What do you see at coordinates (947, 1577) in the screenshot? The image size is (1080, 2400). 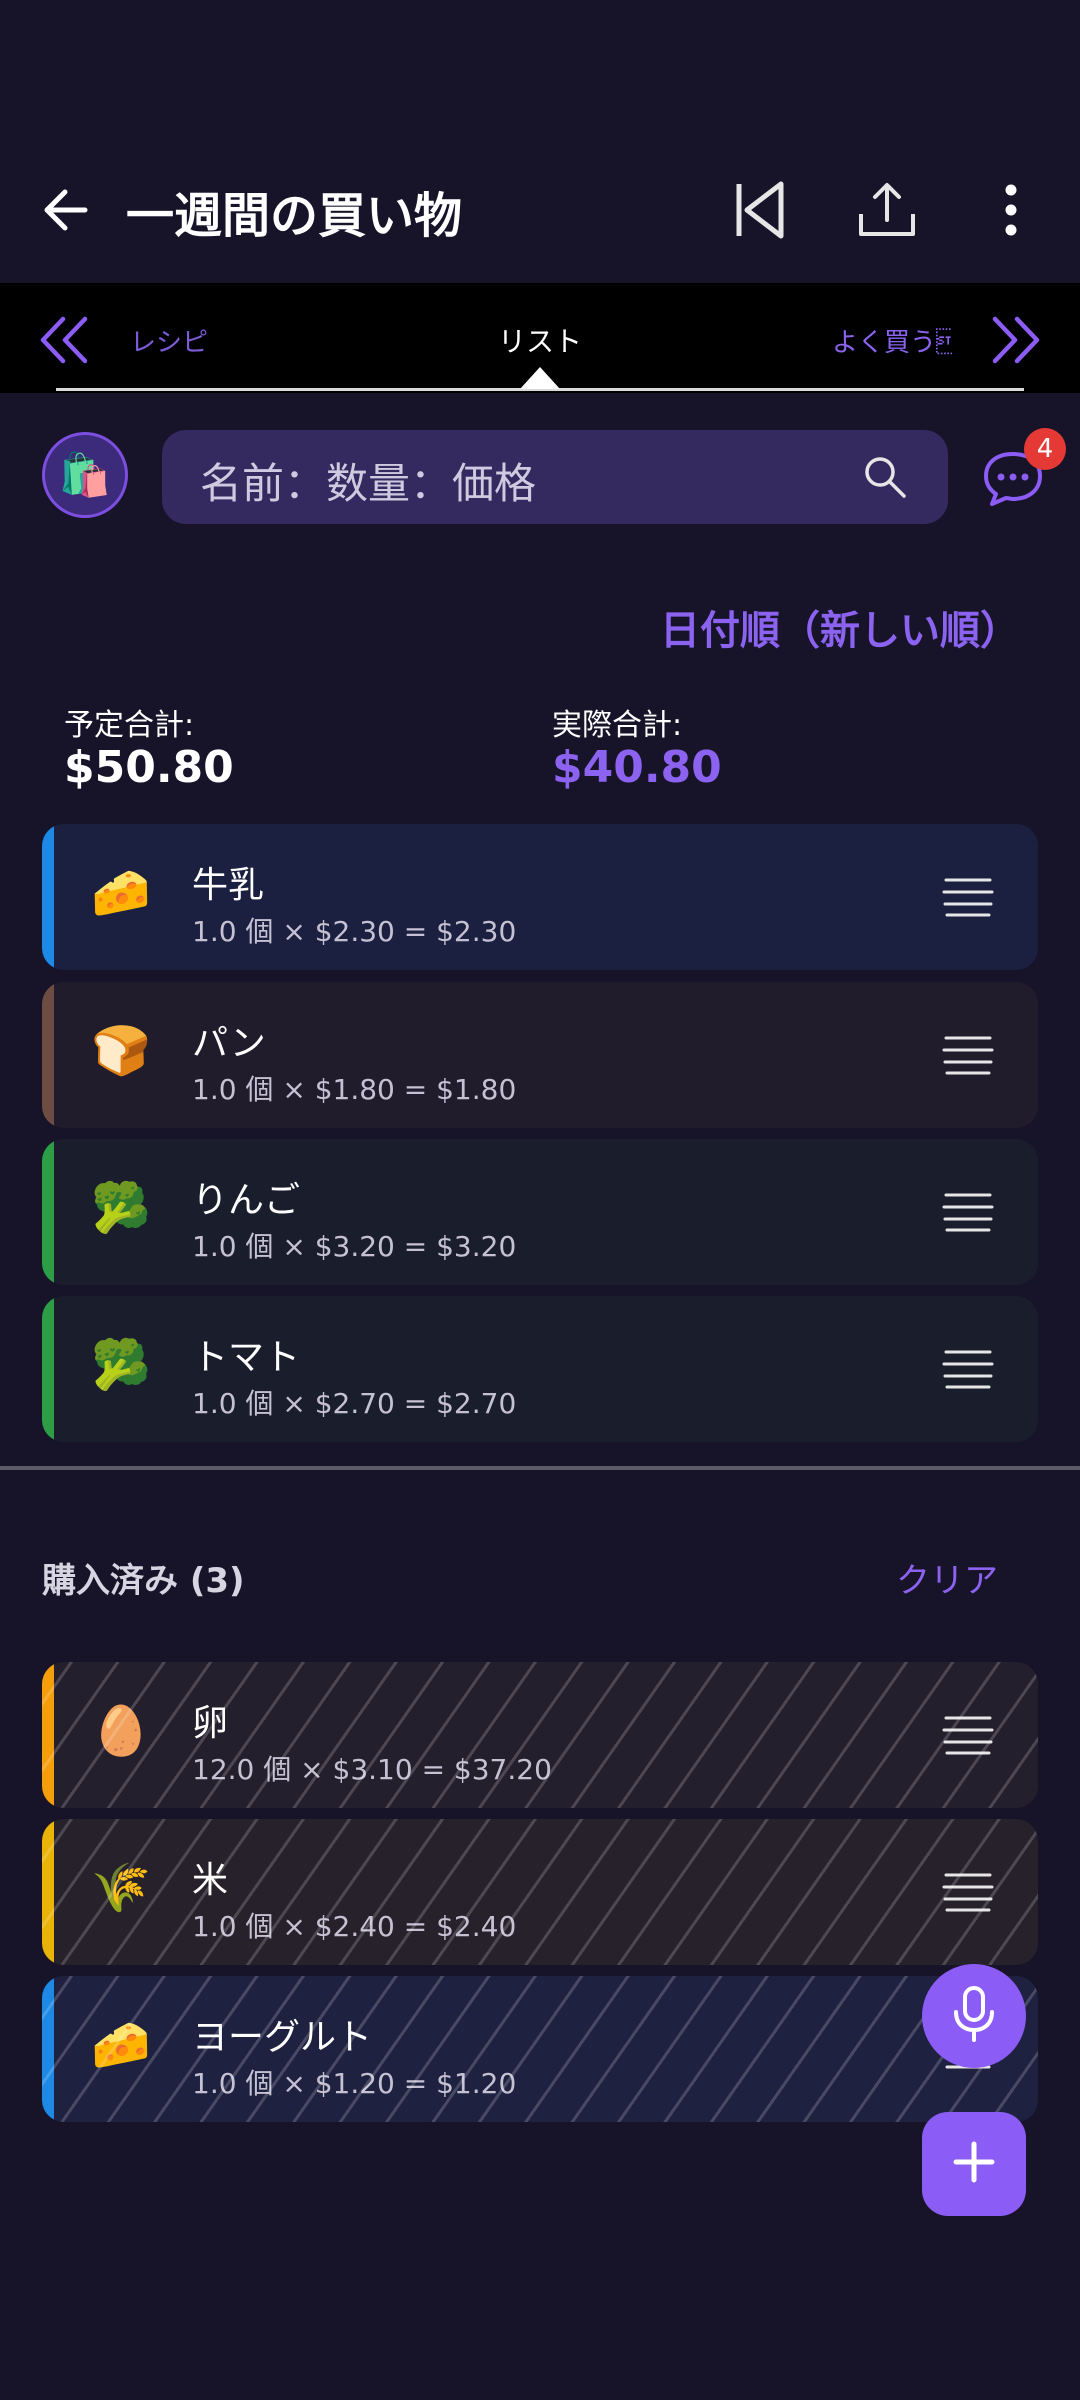 I see `clear-button: クリア` at bounding box center [947, 1577].